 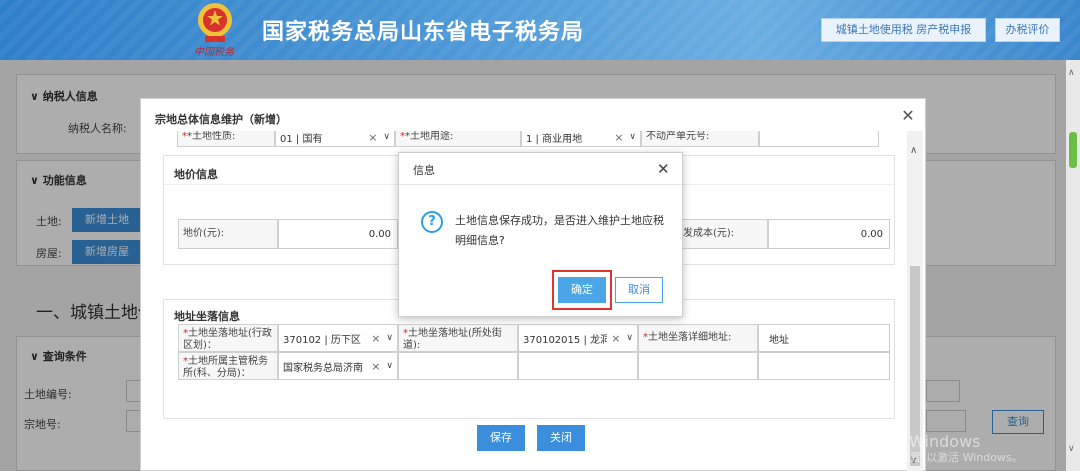 What do you see at coordinates (423, 32) in the screenshot?
I see `site-title: 国家税务总局山东省电子税务局` at bounding box center [423, 32].